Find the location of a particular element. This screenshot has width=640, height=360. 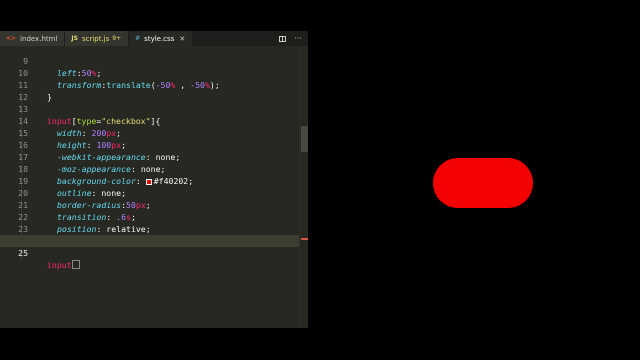

code-line: 10 transform:translate(-50% , -50%); is located at coordinates (119, 79).